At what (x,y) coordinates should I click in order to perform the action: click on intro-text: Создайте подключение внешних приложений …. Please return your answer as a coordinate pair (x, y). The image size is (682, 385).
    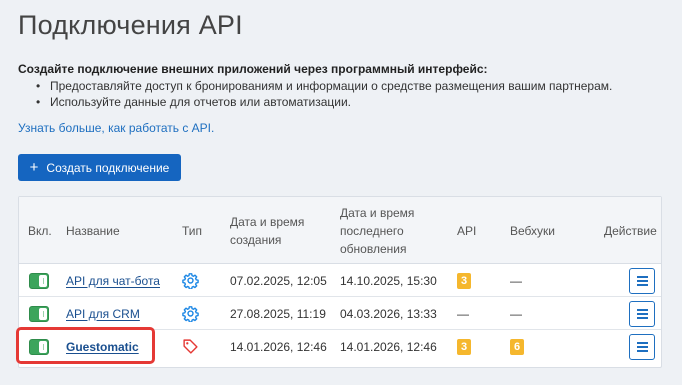
    Looking at the image, I should click on (253, 69).